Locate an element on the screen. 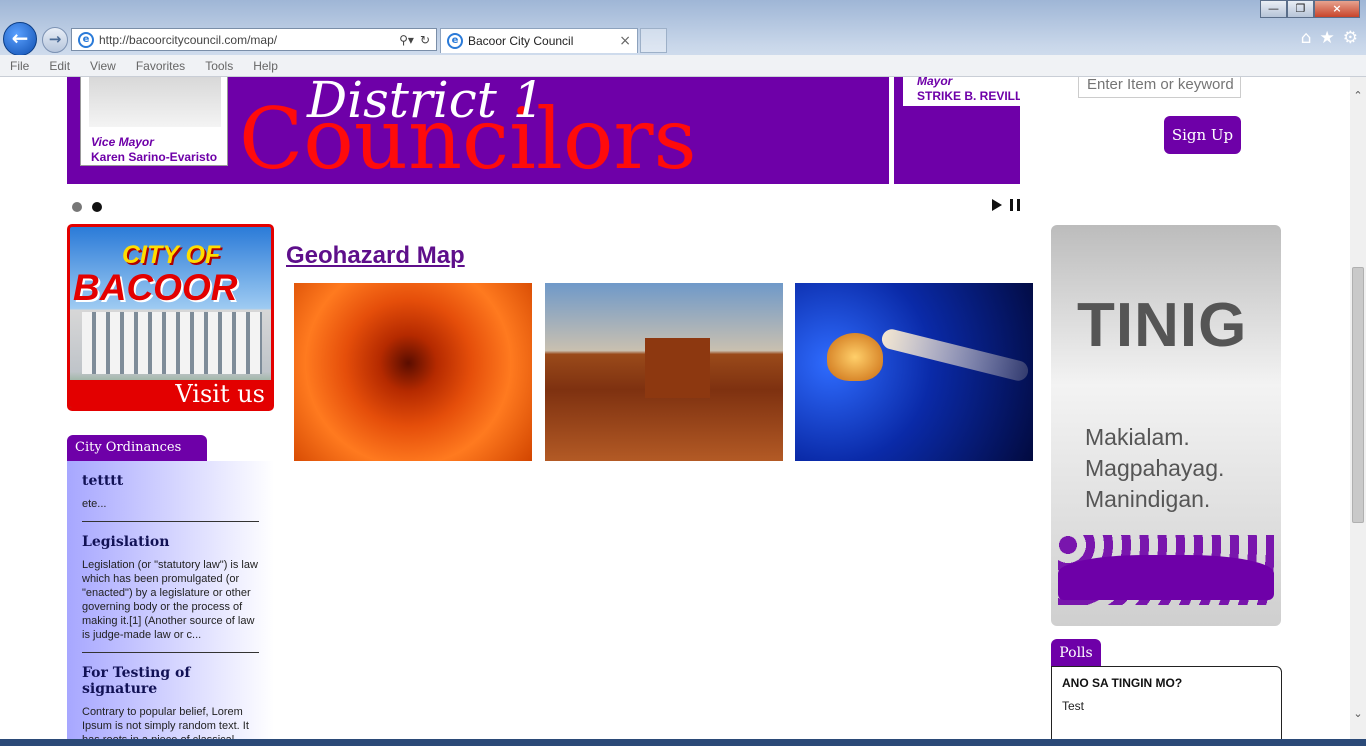 The image size is (1366, 746). ordinance-title: Legislation is located at coordinates (170, 542).